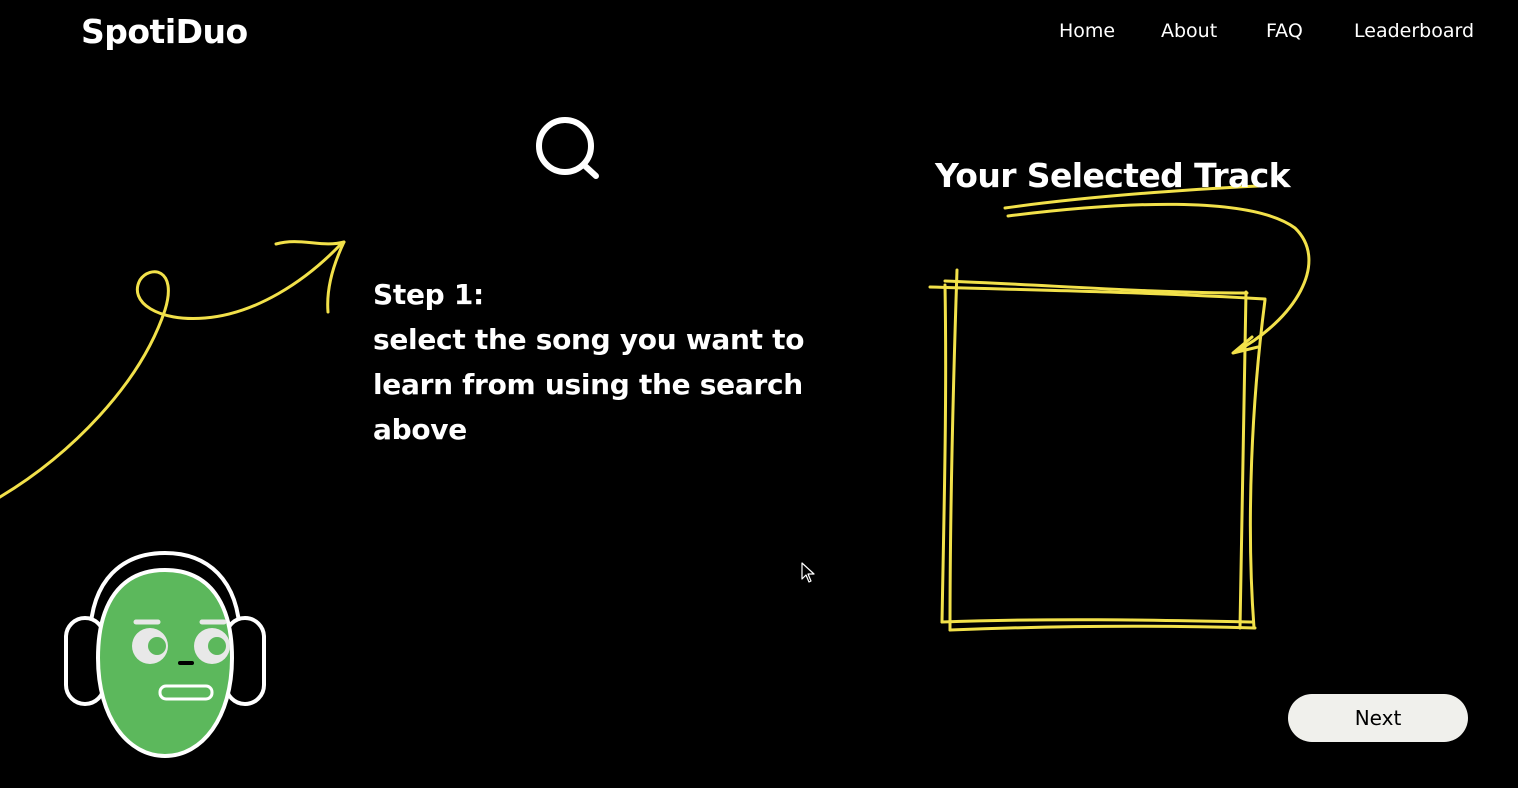 This screenshot has height=788, width=1518. I want to click on top-nav: Home About FAQ Leaderboard, so click(1260, 35).